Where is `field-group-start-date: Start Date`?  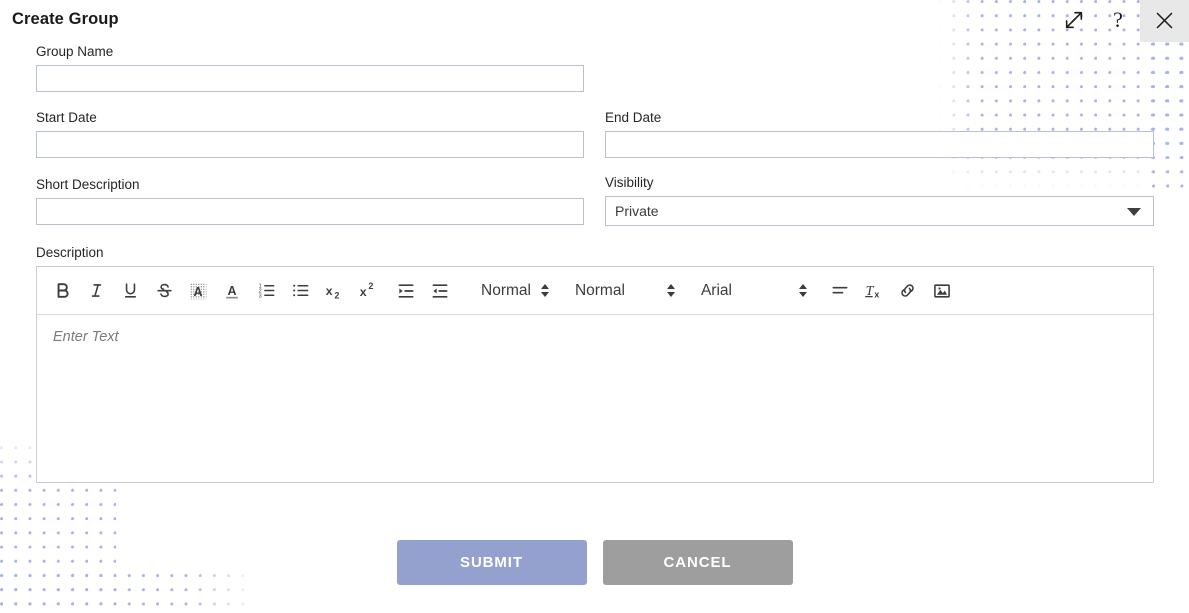 field-group-start-date: Start Date is located at coordinates (310, 134).